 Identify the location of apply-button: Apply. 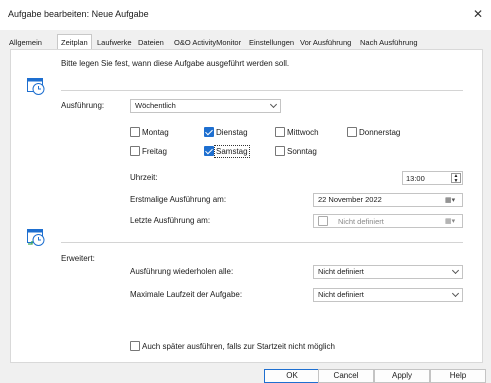
(402, 376).